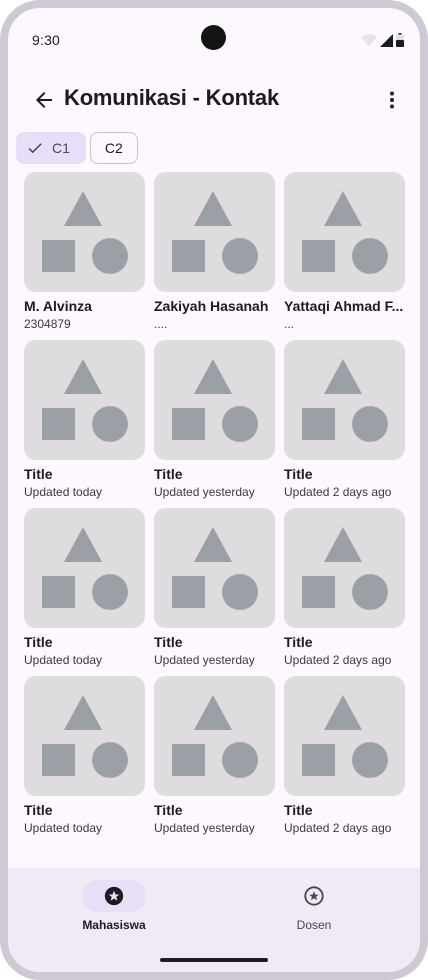 This screenshot has height=980, width=428. I want to click on status-time: 9:30, so click(46, 40).